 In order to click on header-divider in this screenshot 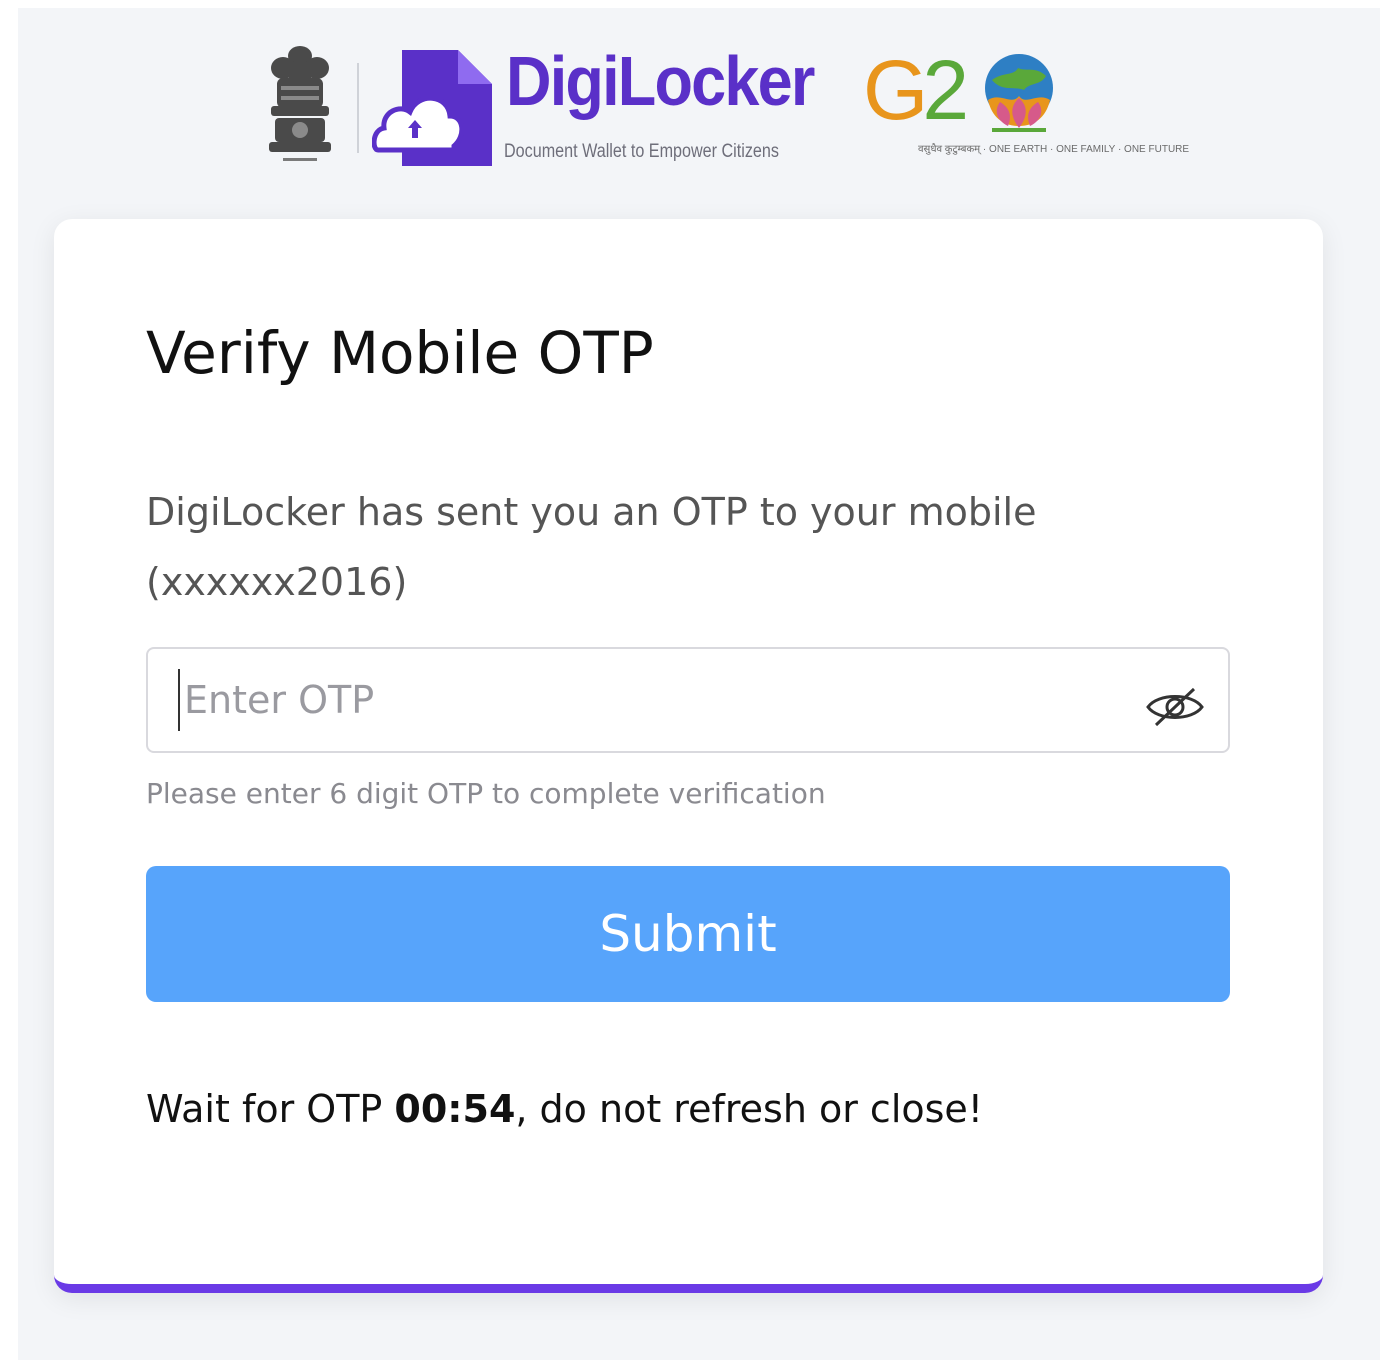, I will do `click(358, 108)`.